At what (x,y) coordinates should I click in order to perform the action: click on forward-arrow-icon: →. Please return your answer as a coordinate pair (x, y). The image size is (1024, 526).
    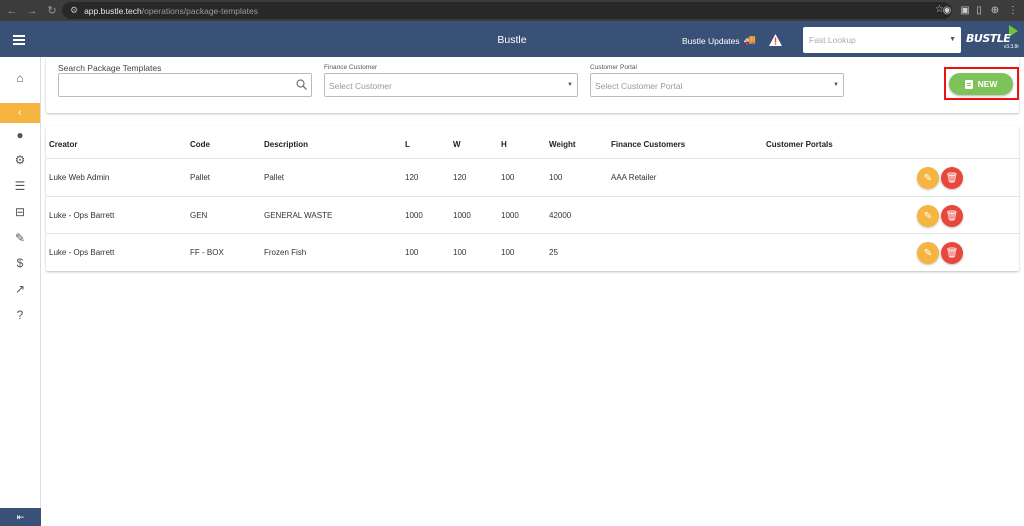
    Looking at the image, I should click on (32, 11).